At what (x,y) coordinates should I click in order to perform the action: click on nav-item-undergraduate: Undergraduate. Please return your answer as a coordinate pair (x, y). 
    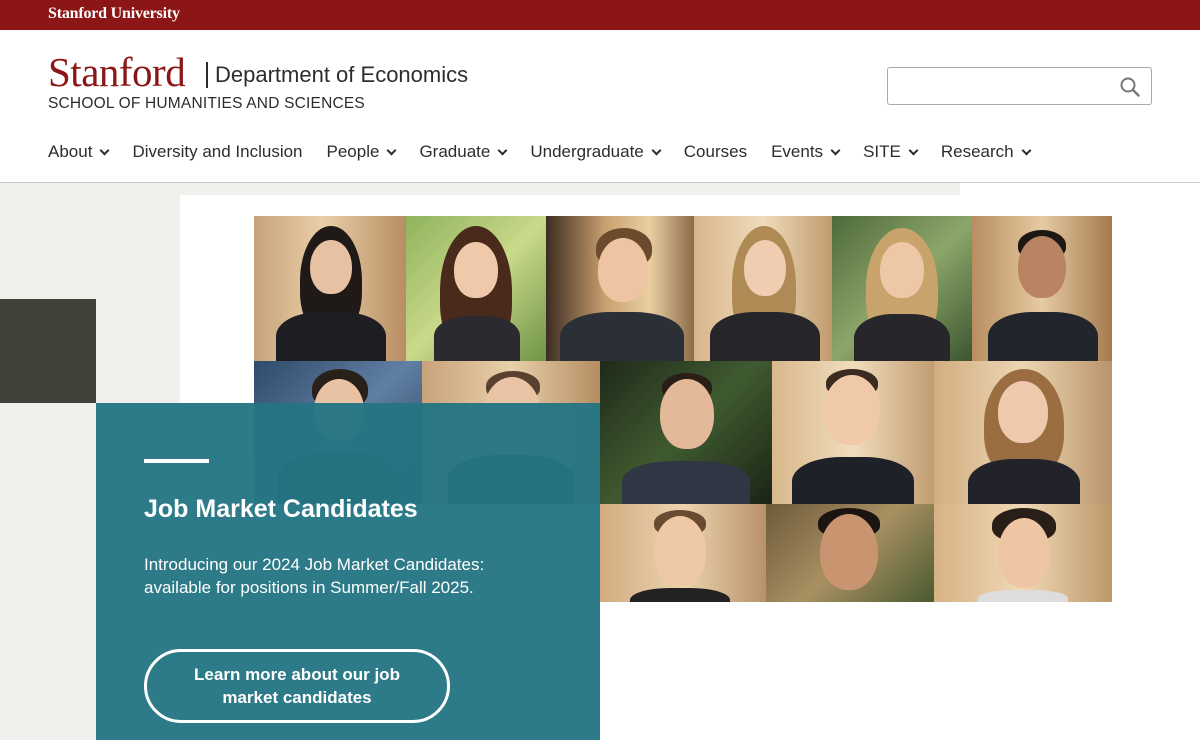
    Looking at the image, I should click on (596, 152).